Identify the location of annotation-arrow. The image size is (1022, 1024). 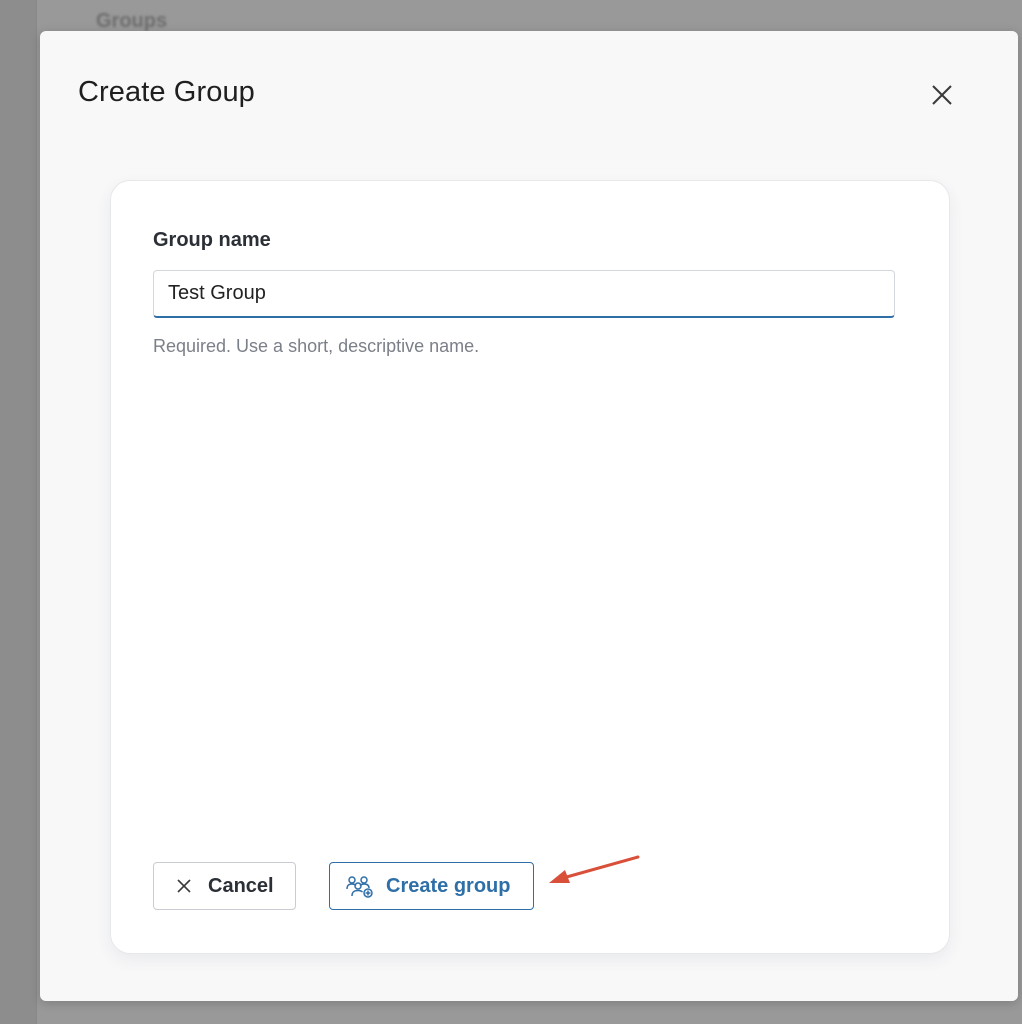
(594, 869).